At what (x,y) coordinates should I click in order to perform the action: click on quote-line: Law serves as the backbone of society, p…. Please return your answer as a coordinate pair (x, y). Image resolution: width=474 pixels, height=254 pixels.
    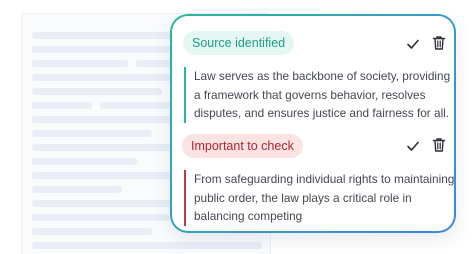
    Looking at the image, I should click on (322, 76).